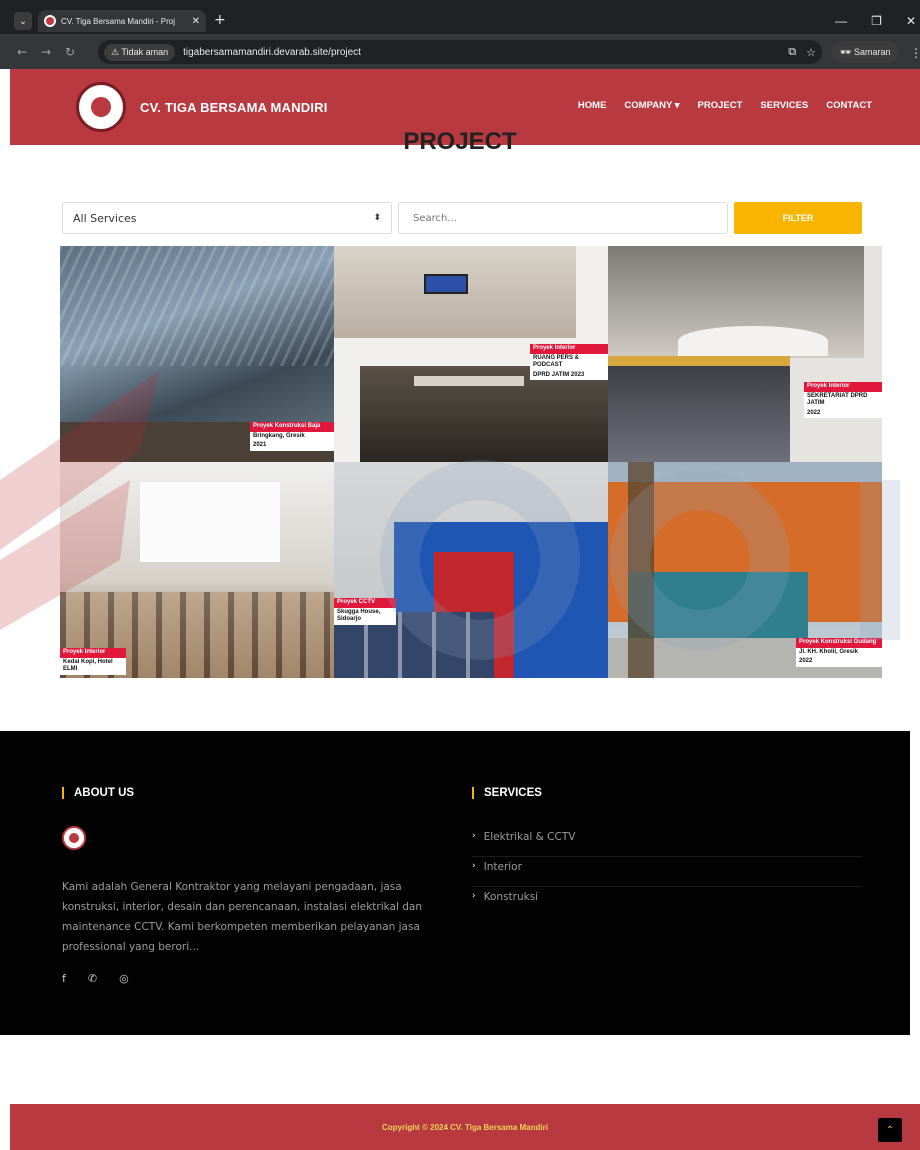  What do you see at coordinates (841, 21) in the screenshot?
I see `minimize-icon: —` at bounding box center [841, 21].